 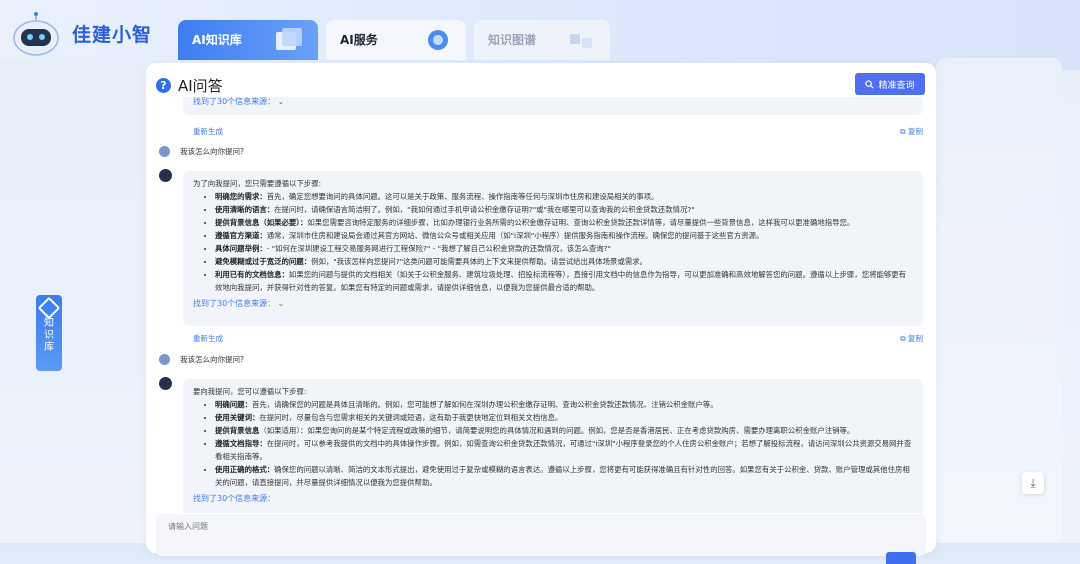 What do you see at coordinates (896, 85) in the screenshot?
I see `precise-search-label: 精准查询` at bounding box center [896, 85].